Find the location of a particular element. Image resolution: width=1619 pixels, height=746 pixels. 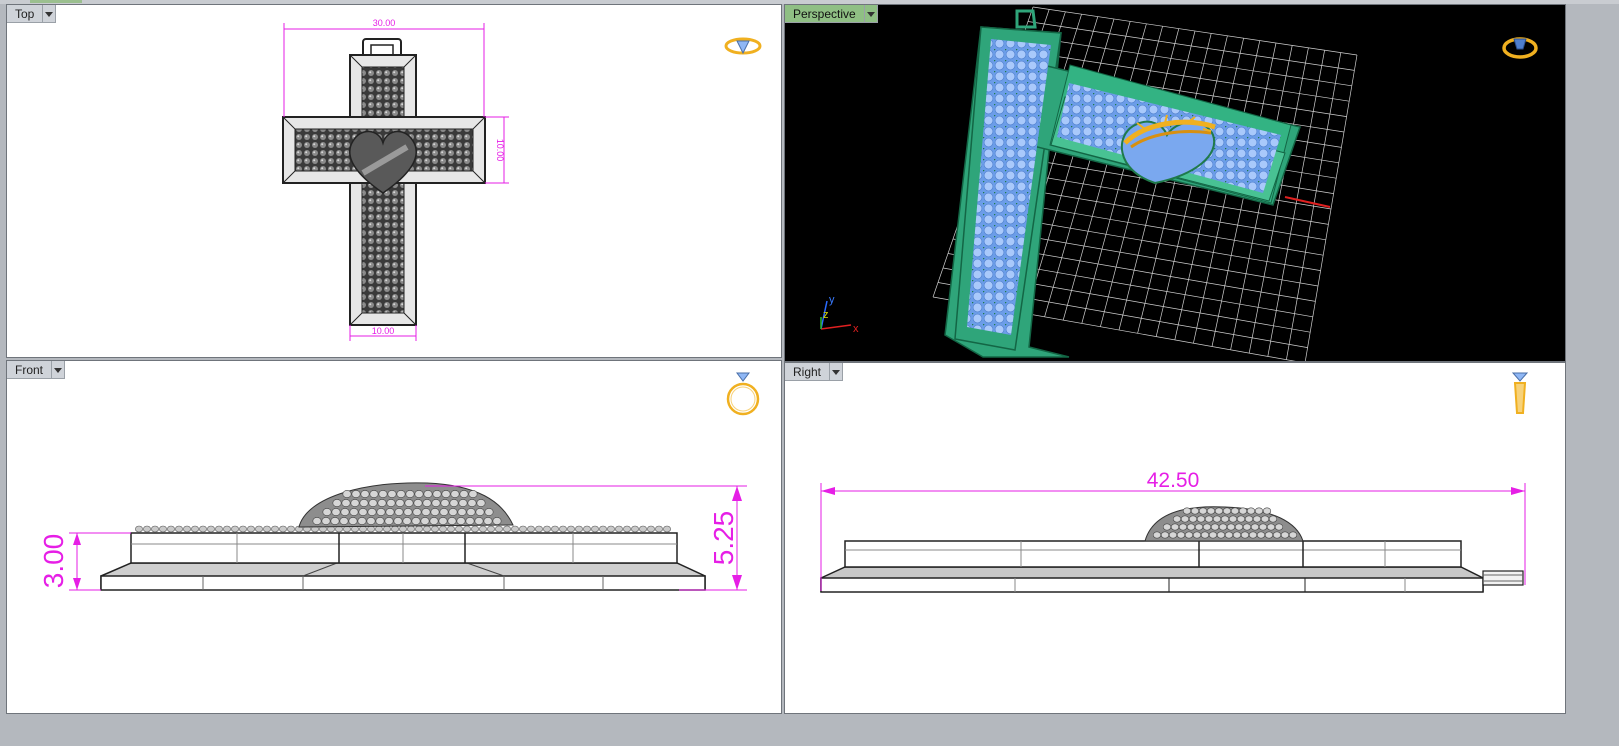

axis-z-label: z is located at coordinates (826, 315).